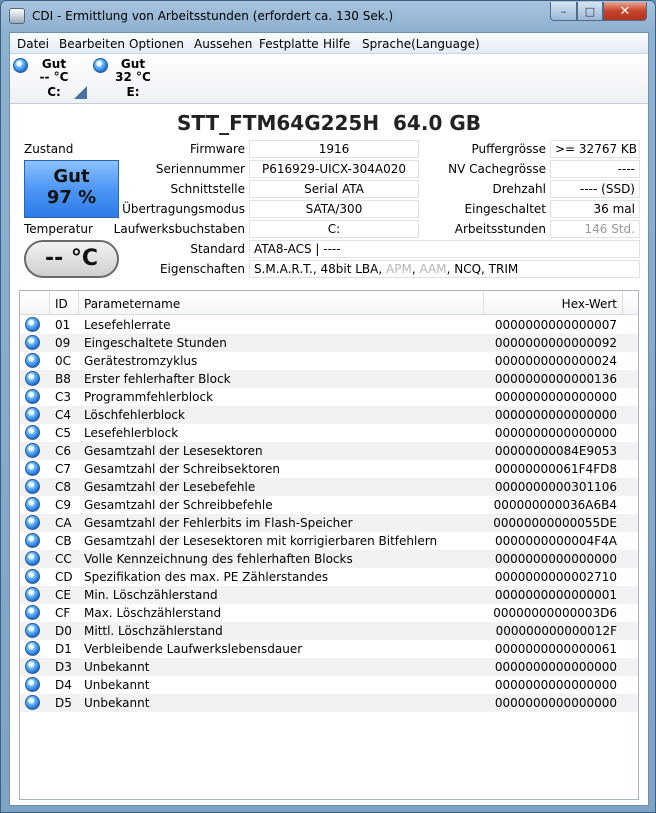 This screenshot has height=813, width=656. Describe the element at coordinates (63, 595) in the screenshot. I see `attribute-id: CE` at that location.